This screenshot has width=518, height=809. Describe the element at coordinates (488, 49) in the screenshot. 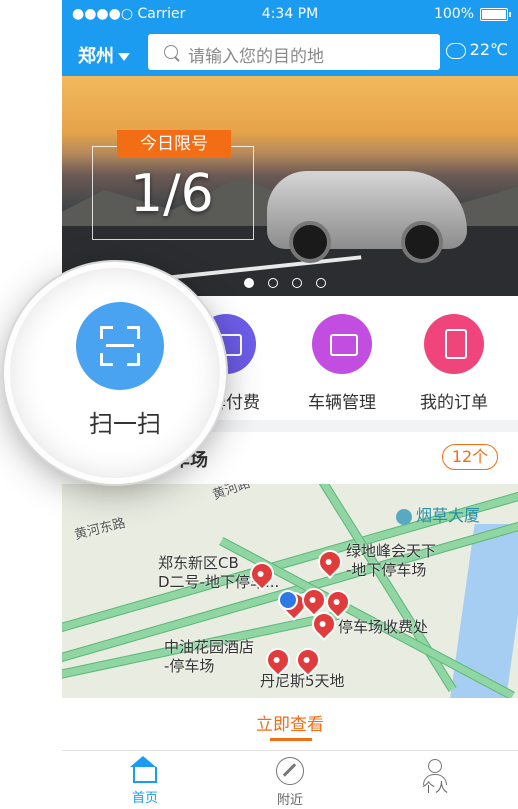

I see `temperature: 22℃` at that location.